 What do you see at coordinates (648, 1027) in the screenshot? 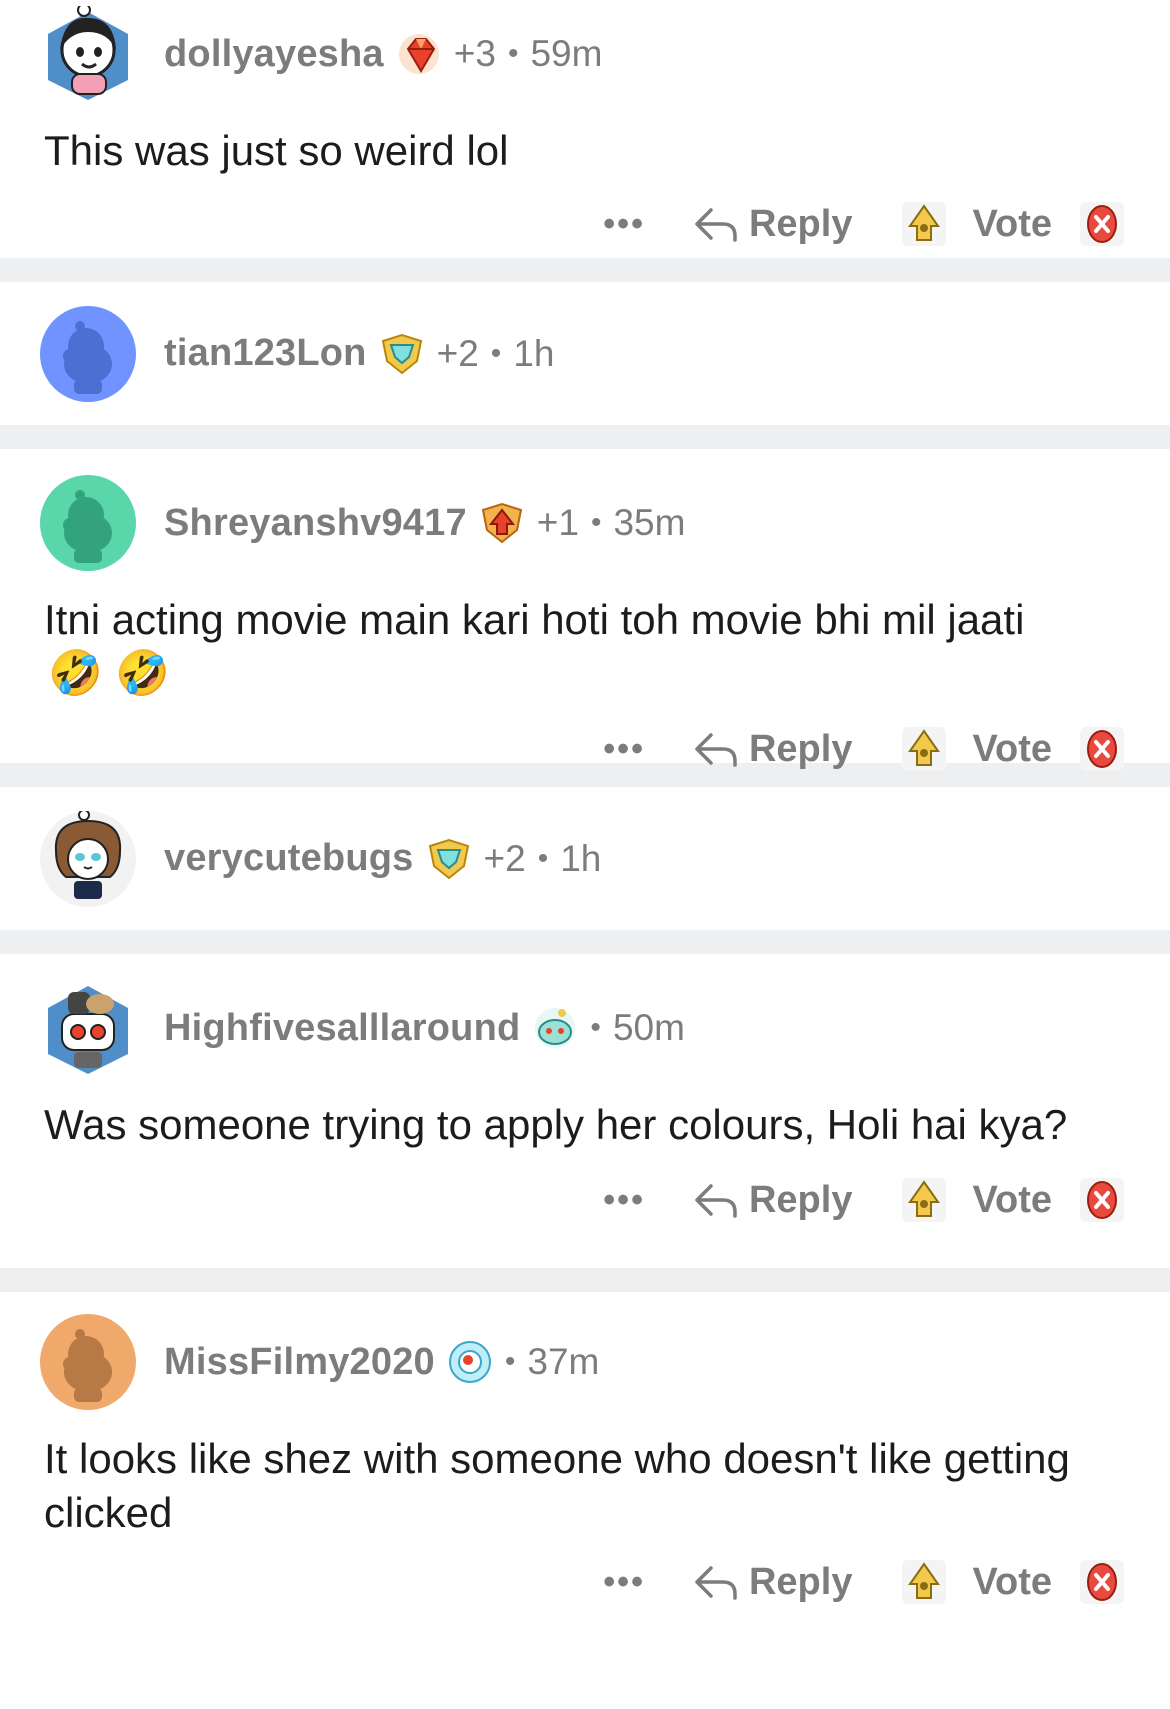
I see `comment-age: 50m` at bounding box center [648, 1027].